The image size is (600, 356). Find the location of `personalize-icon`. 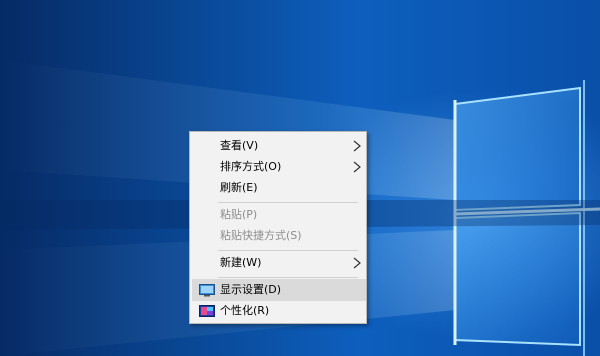

personalize-icon is located at coordinates (207, 311).